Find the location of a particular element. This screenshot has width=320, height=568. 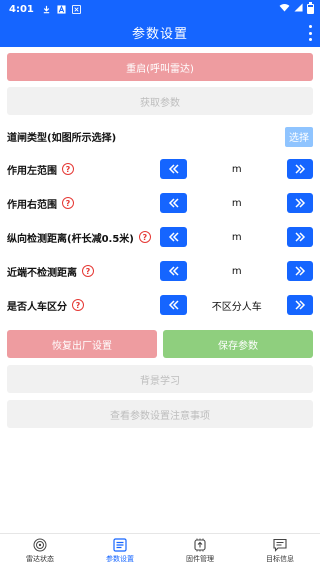

action-row: 恢复出厂设置 保存参数 is located at coordinates (160, 344).